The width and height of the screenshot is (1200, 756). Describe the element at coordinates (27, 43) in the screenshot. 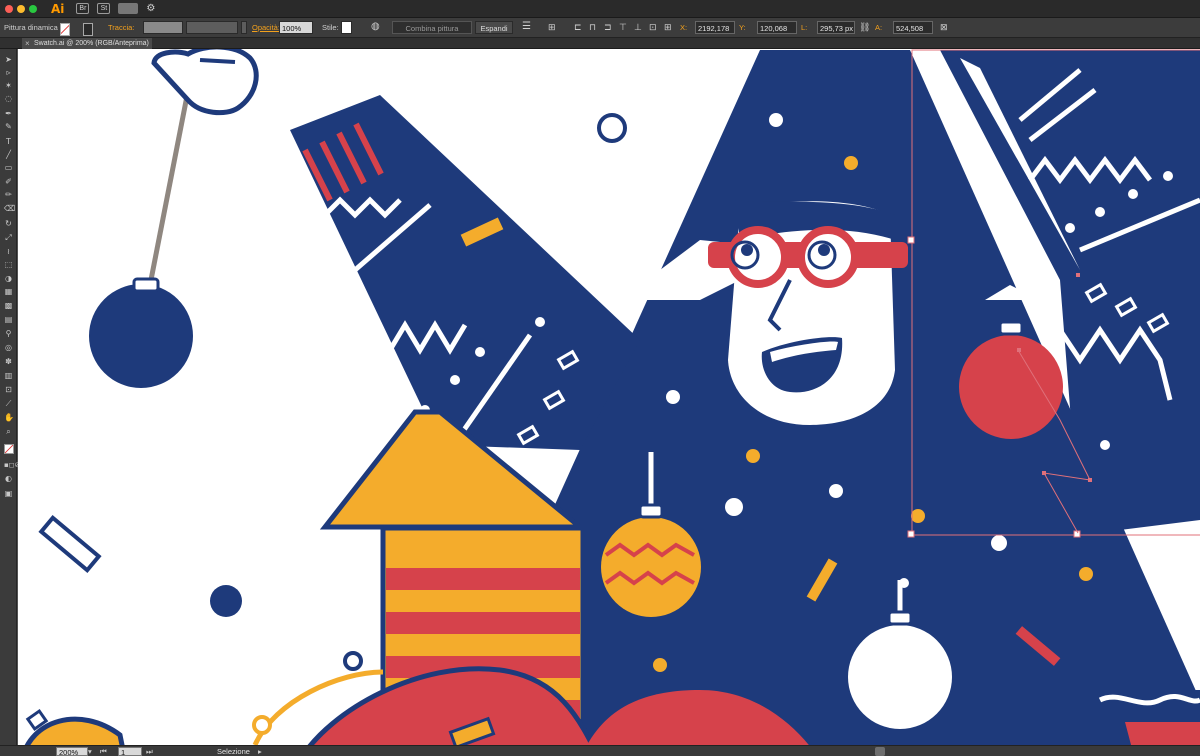

I see `close-tab-icon: ×` at that location.